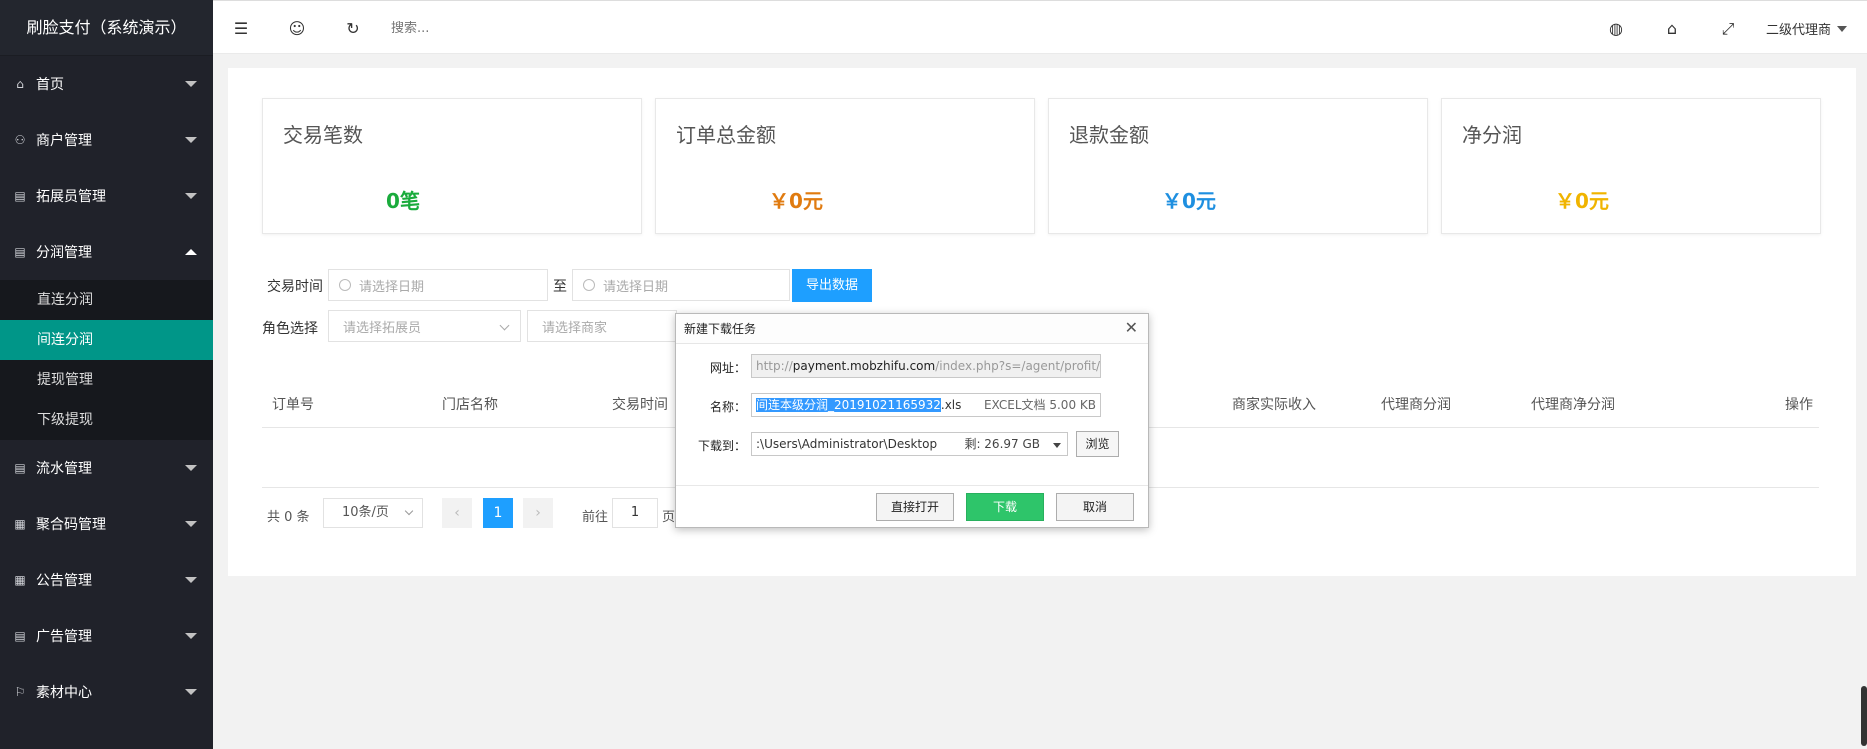 The width and height of the screenshot is (1867, 749). What do you see at coordinates (288, 517) in the screenshot?
I see `pager-total: 共 0 条` at bounding box center [288, 517].